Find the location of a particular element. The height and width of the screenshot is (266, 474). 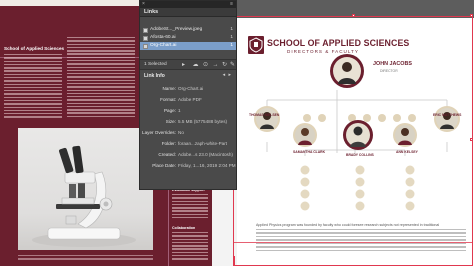

frame-handle-right-middle is located at coordinates (471, 139).